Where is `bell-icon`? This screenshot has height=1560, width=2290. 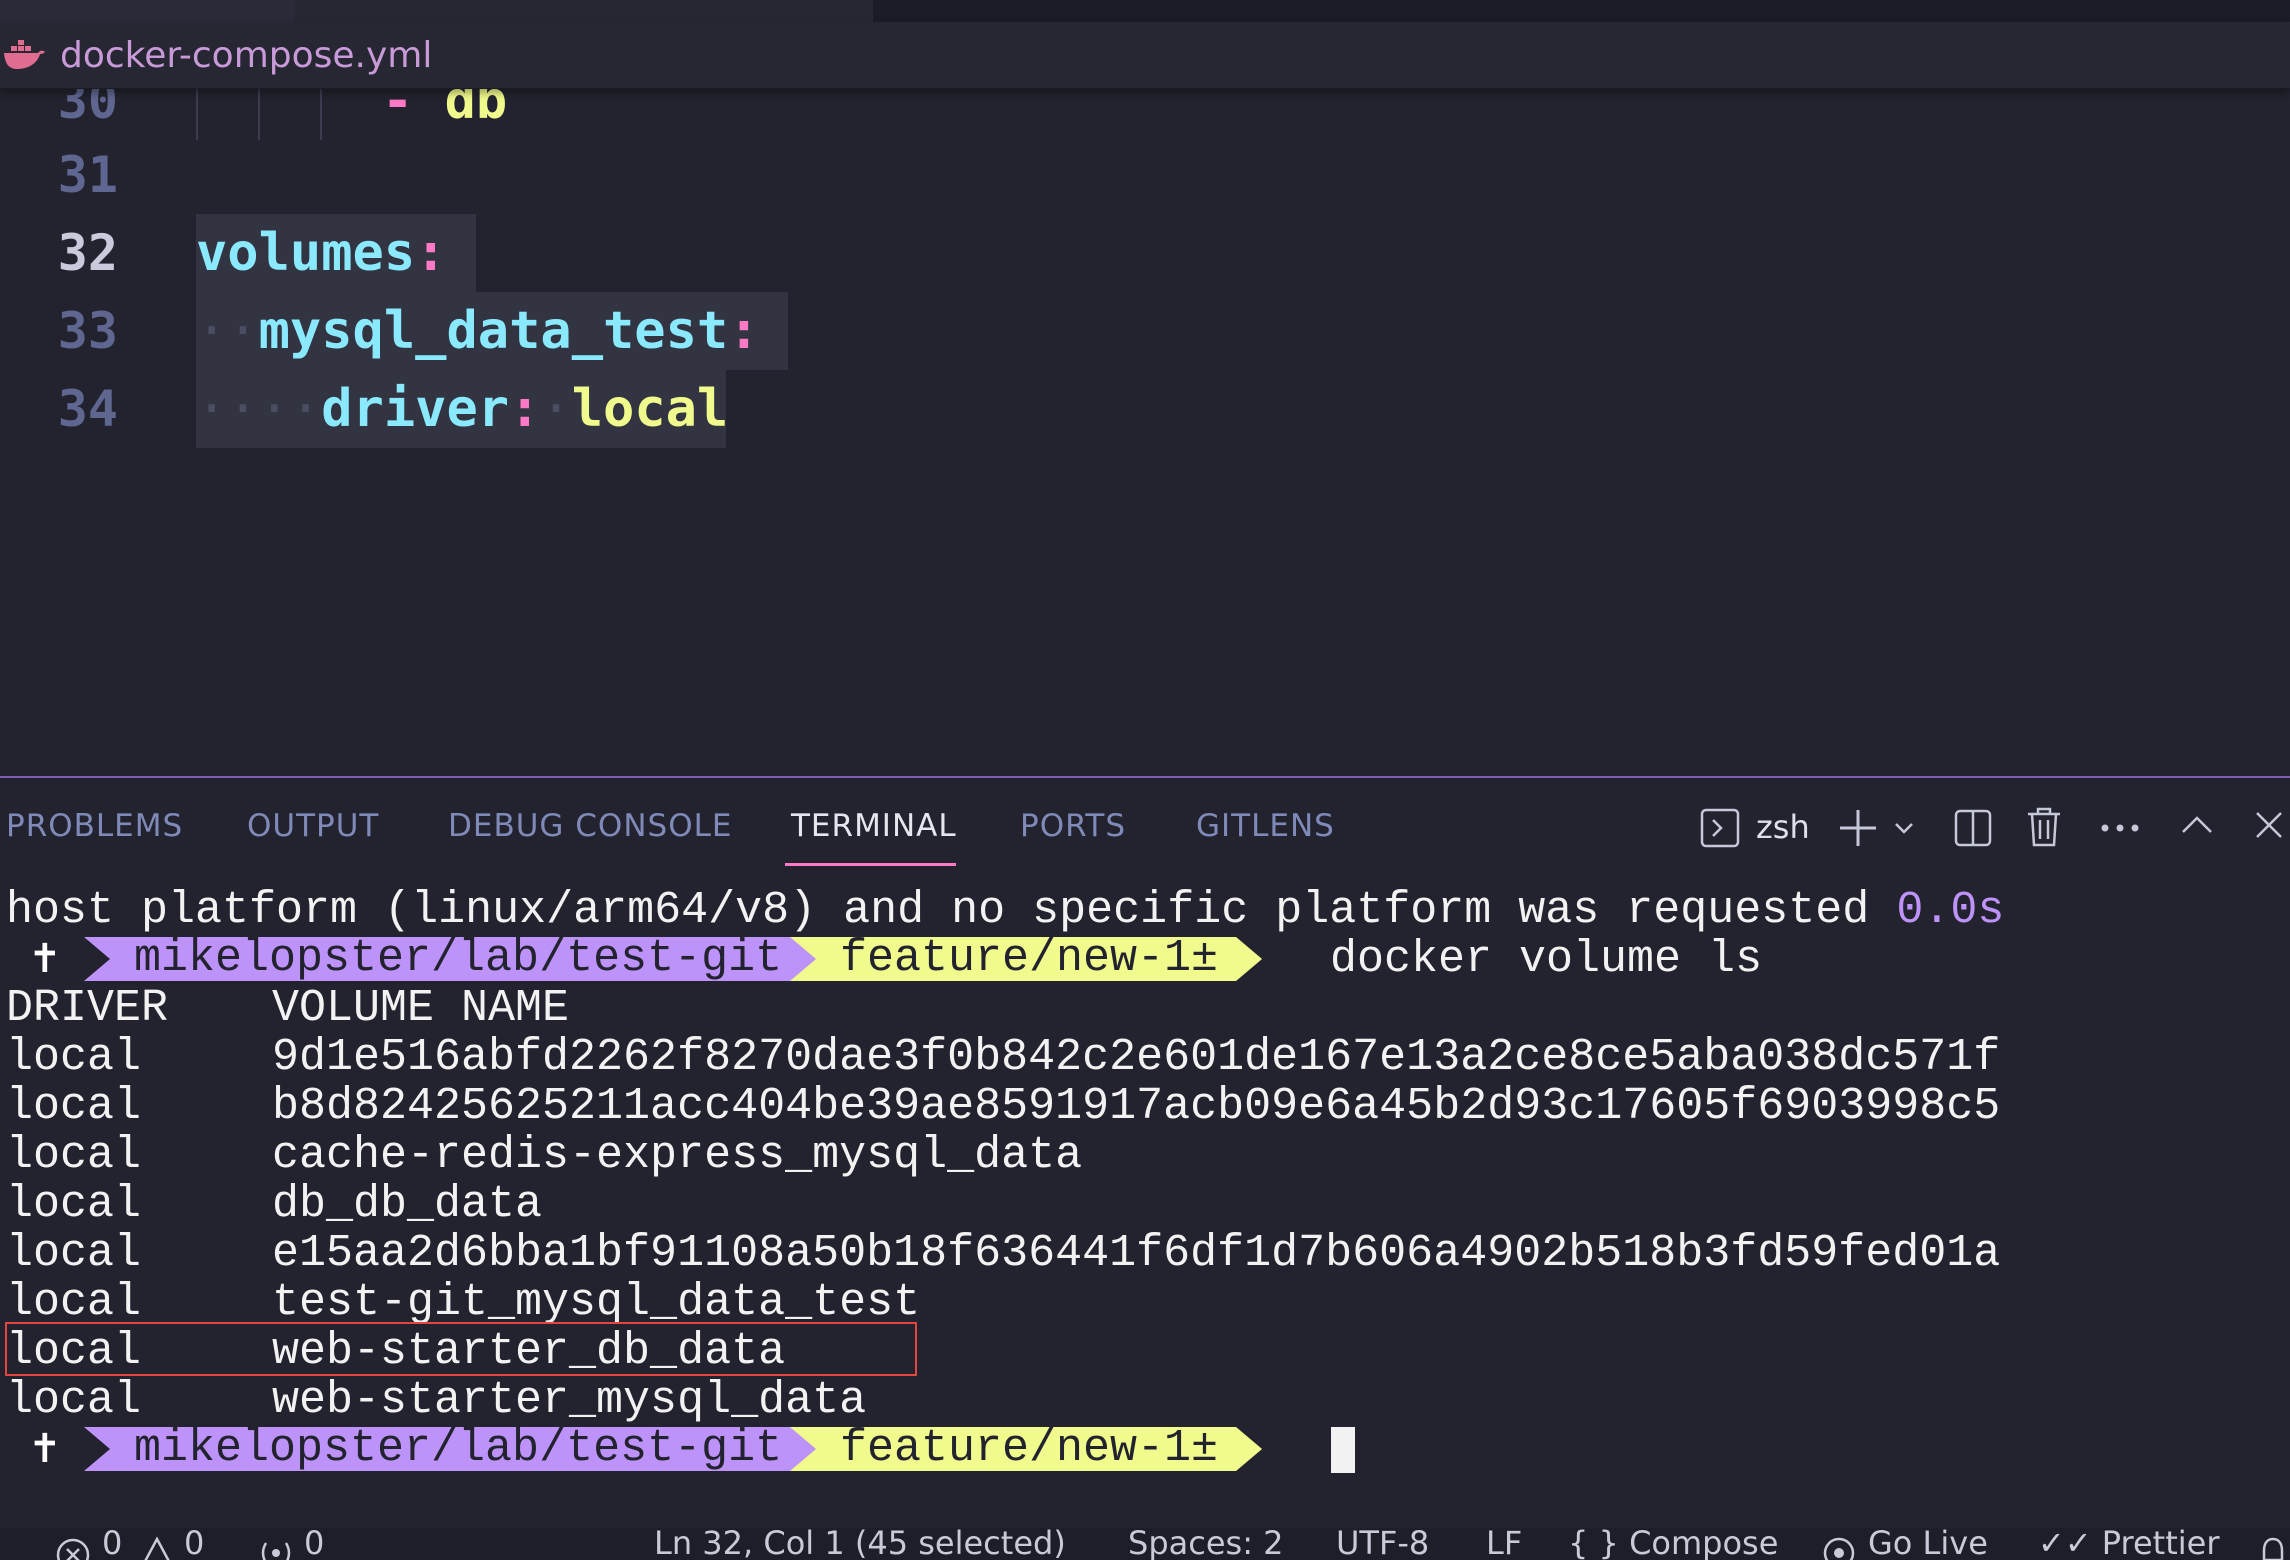 bell-icon is located at coordinates (2273, 1548).